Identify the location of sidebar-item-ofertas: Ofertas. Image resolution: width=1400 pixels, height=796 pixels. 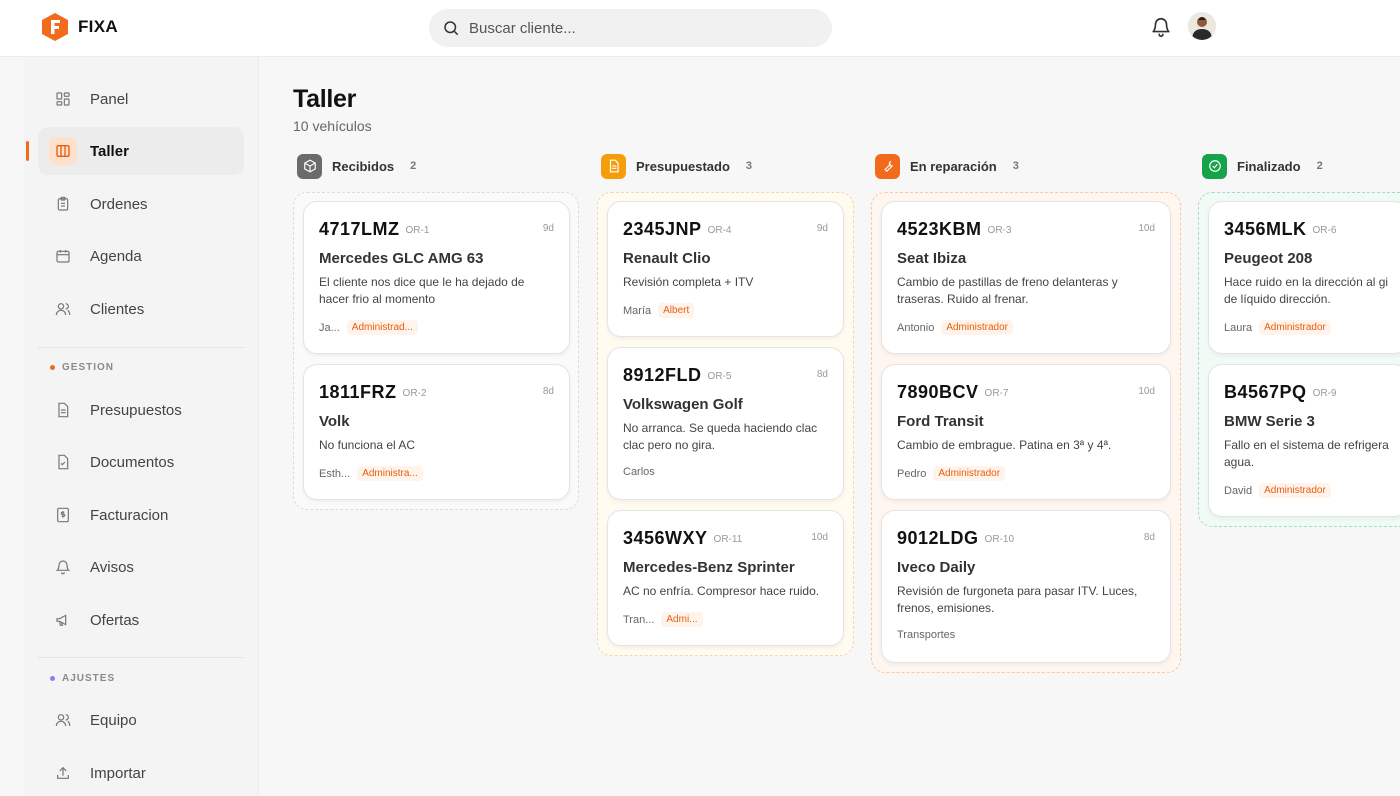
(141, 620).